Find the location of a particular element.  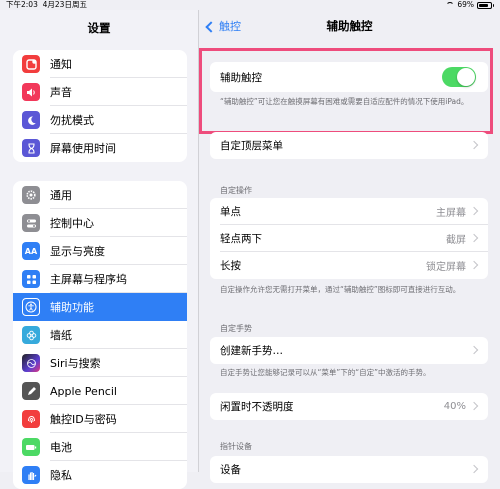

display-icon: AA is located at coordinates (31, 251).